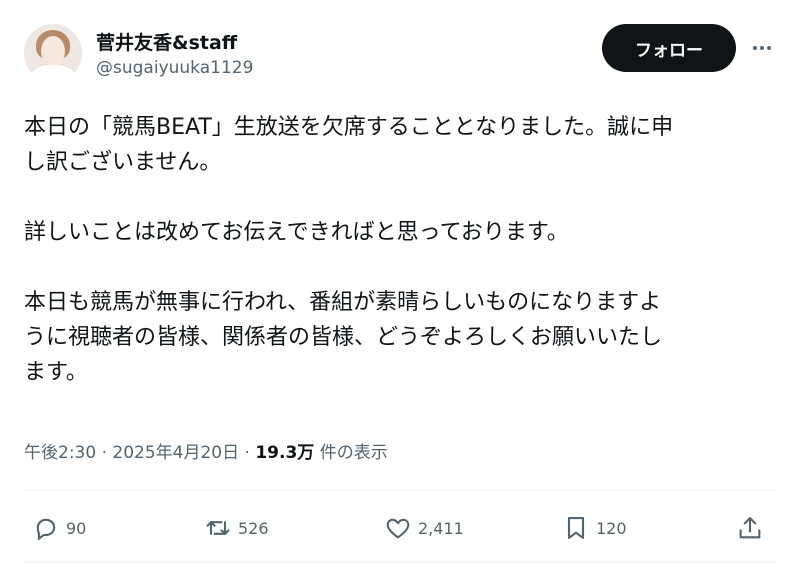 The width and height of the screenshot is (799, 563). What do you see at coordinates (576, 528) in the screenshot?
I see `bookmark-icon` at bounding box center [576, 528].